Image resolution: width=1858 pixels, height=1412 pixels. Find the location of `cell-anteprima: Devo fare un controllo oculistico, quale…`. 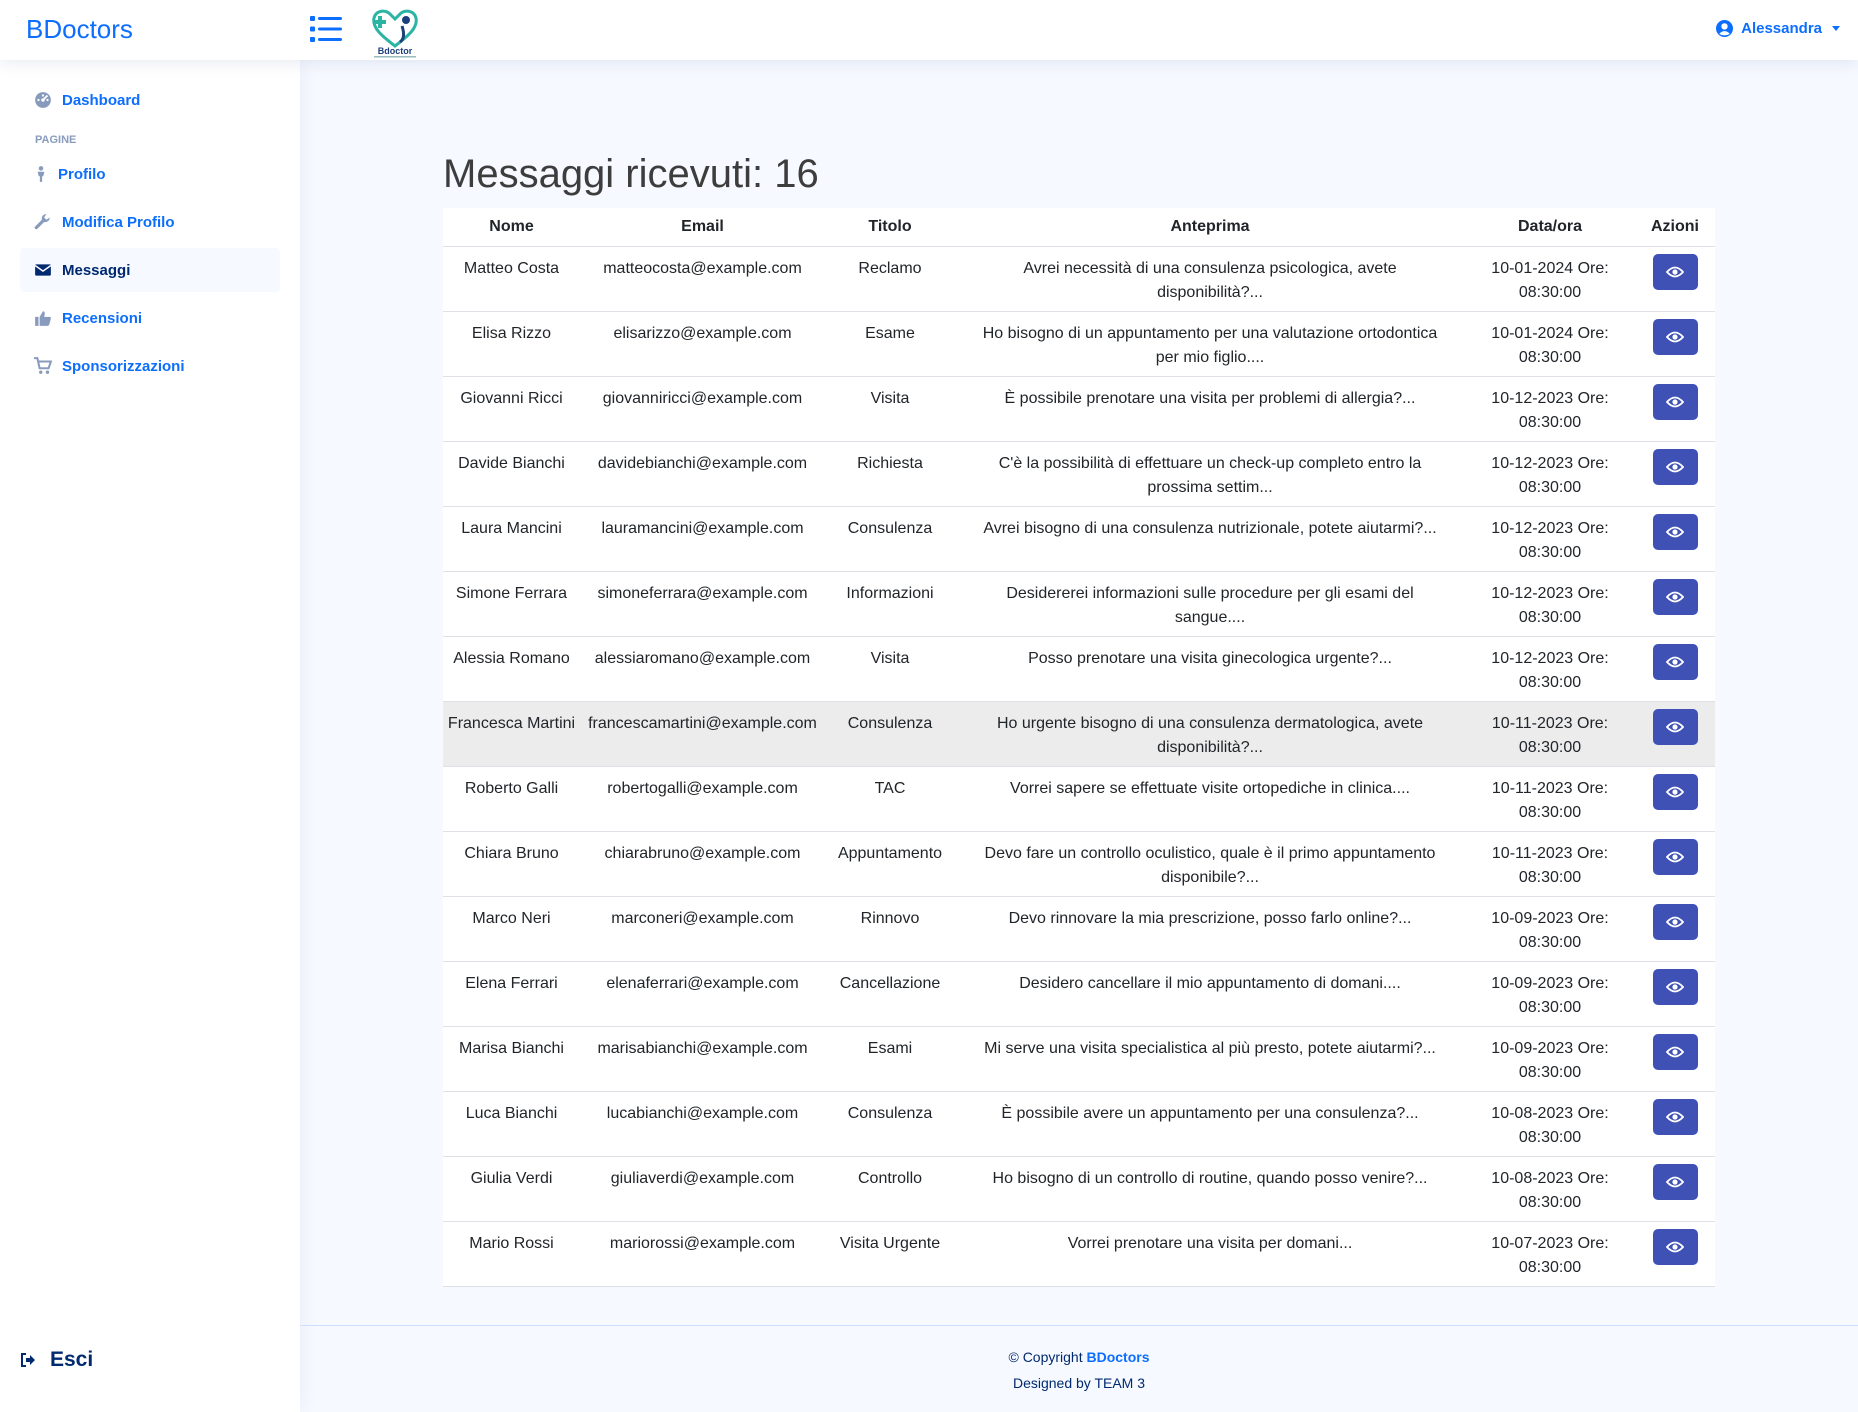

cell-anteprima: Devo fare un controllo oculistico, quale… is located at coordinates (1210, 864).